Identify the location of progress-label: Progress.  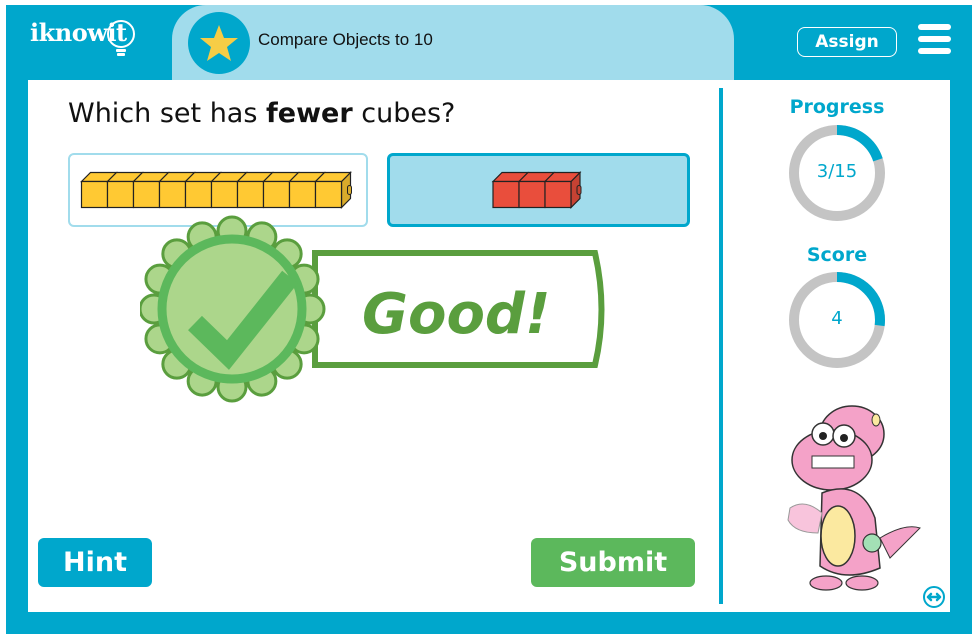
(837, 107).